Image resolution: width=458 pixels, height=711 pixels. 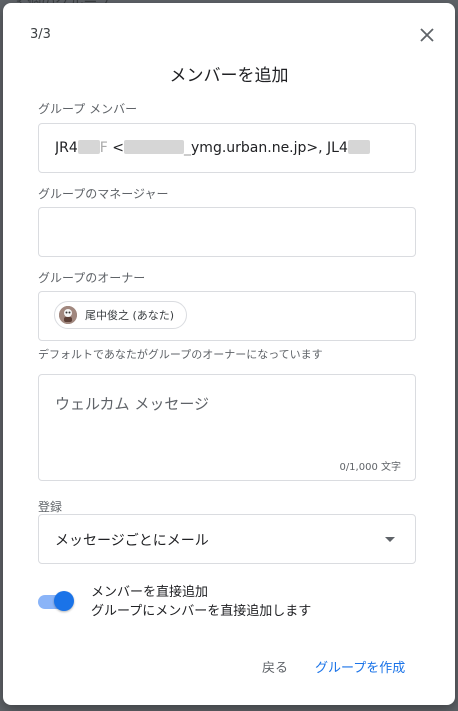 What do you see at coordinates (201, 611) in the screenshot?
I see `direct-add-description: グループにメンバーを直接追加します` at bounding box center [201, 611].